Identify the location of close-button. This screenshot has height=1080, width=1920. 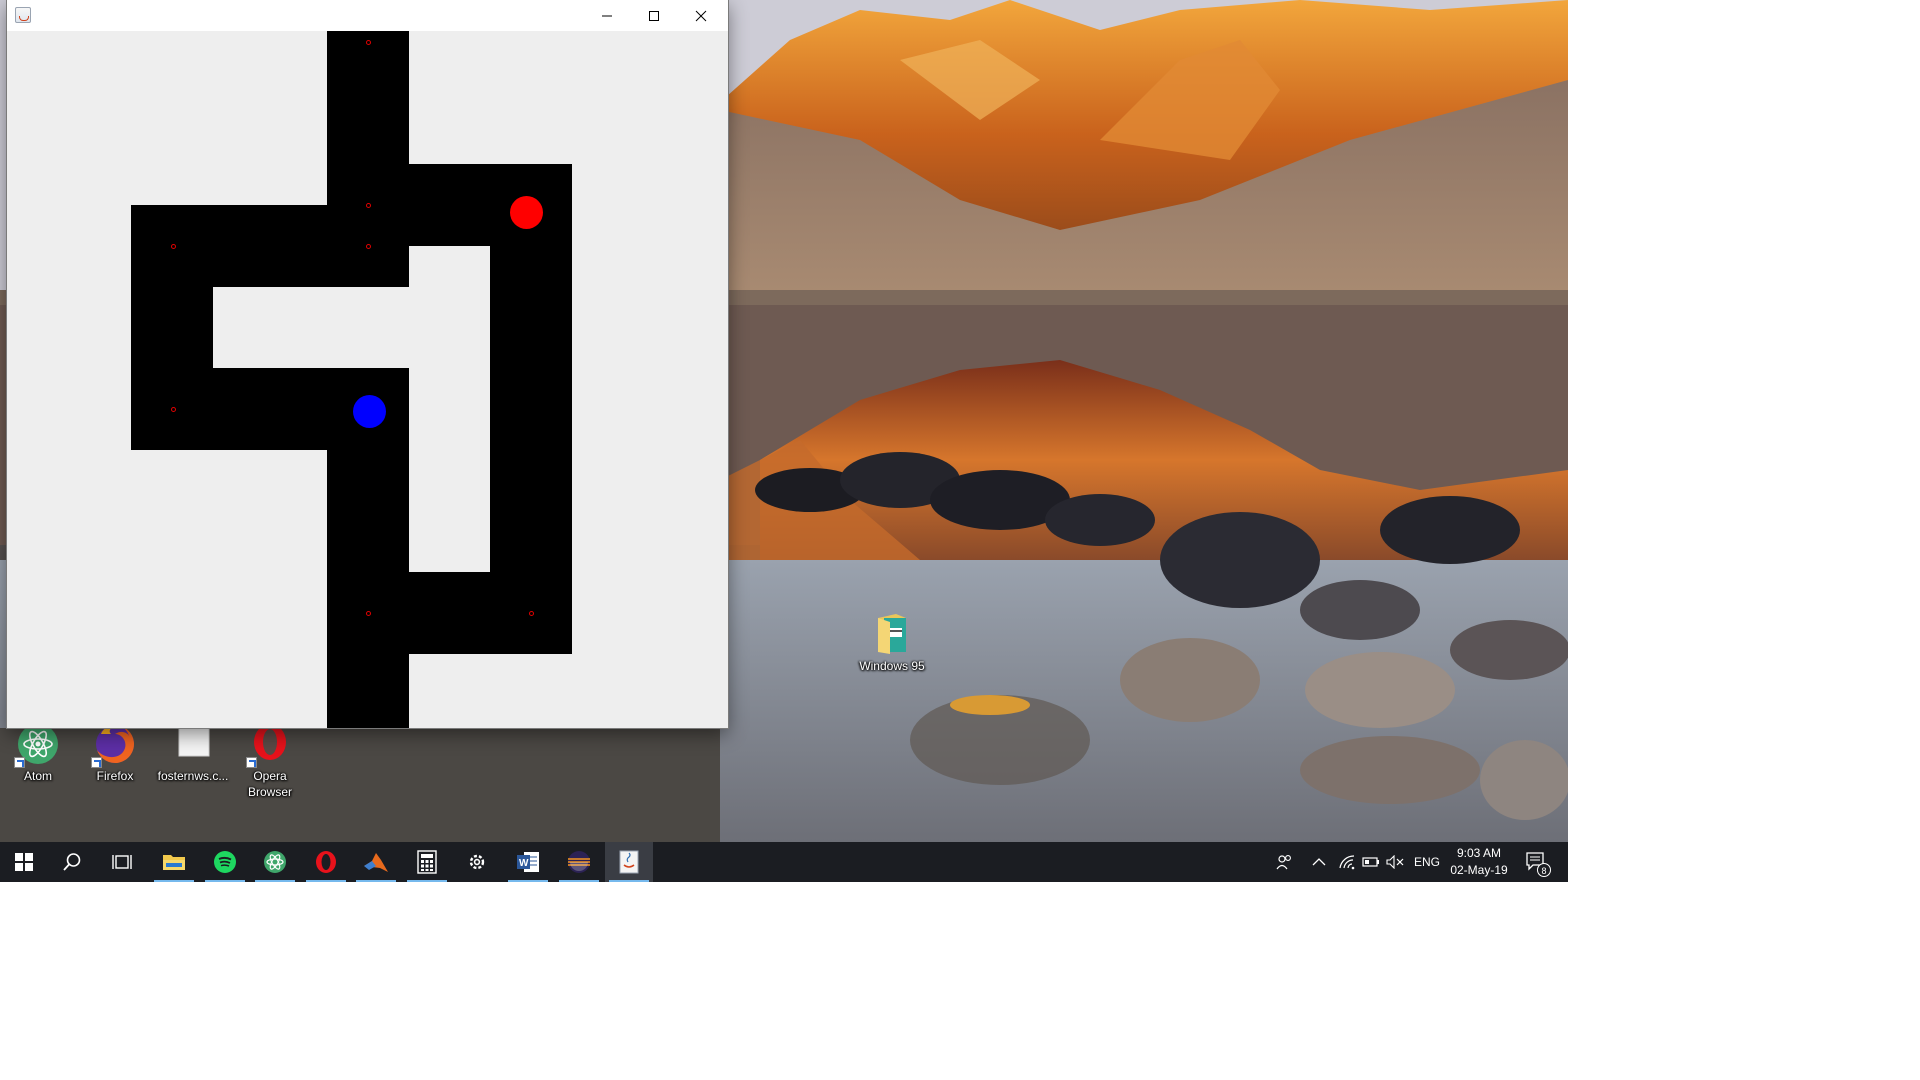
(701, 15).